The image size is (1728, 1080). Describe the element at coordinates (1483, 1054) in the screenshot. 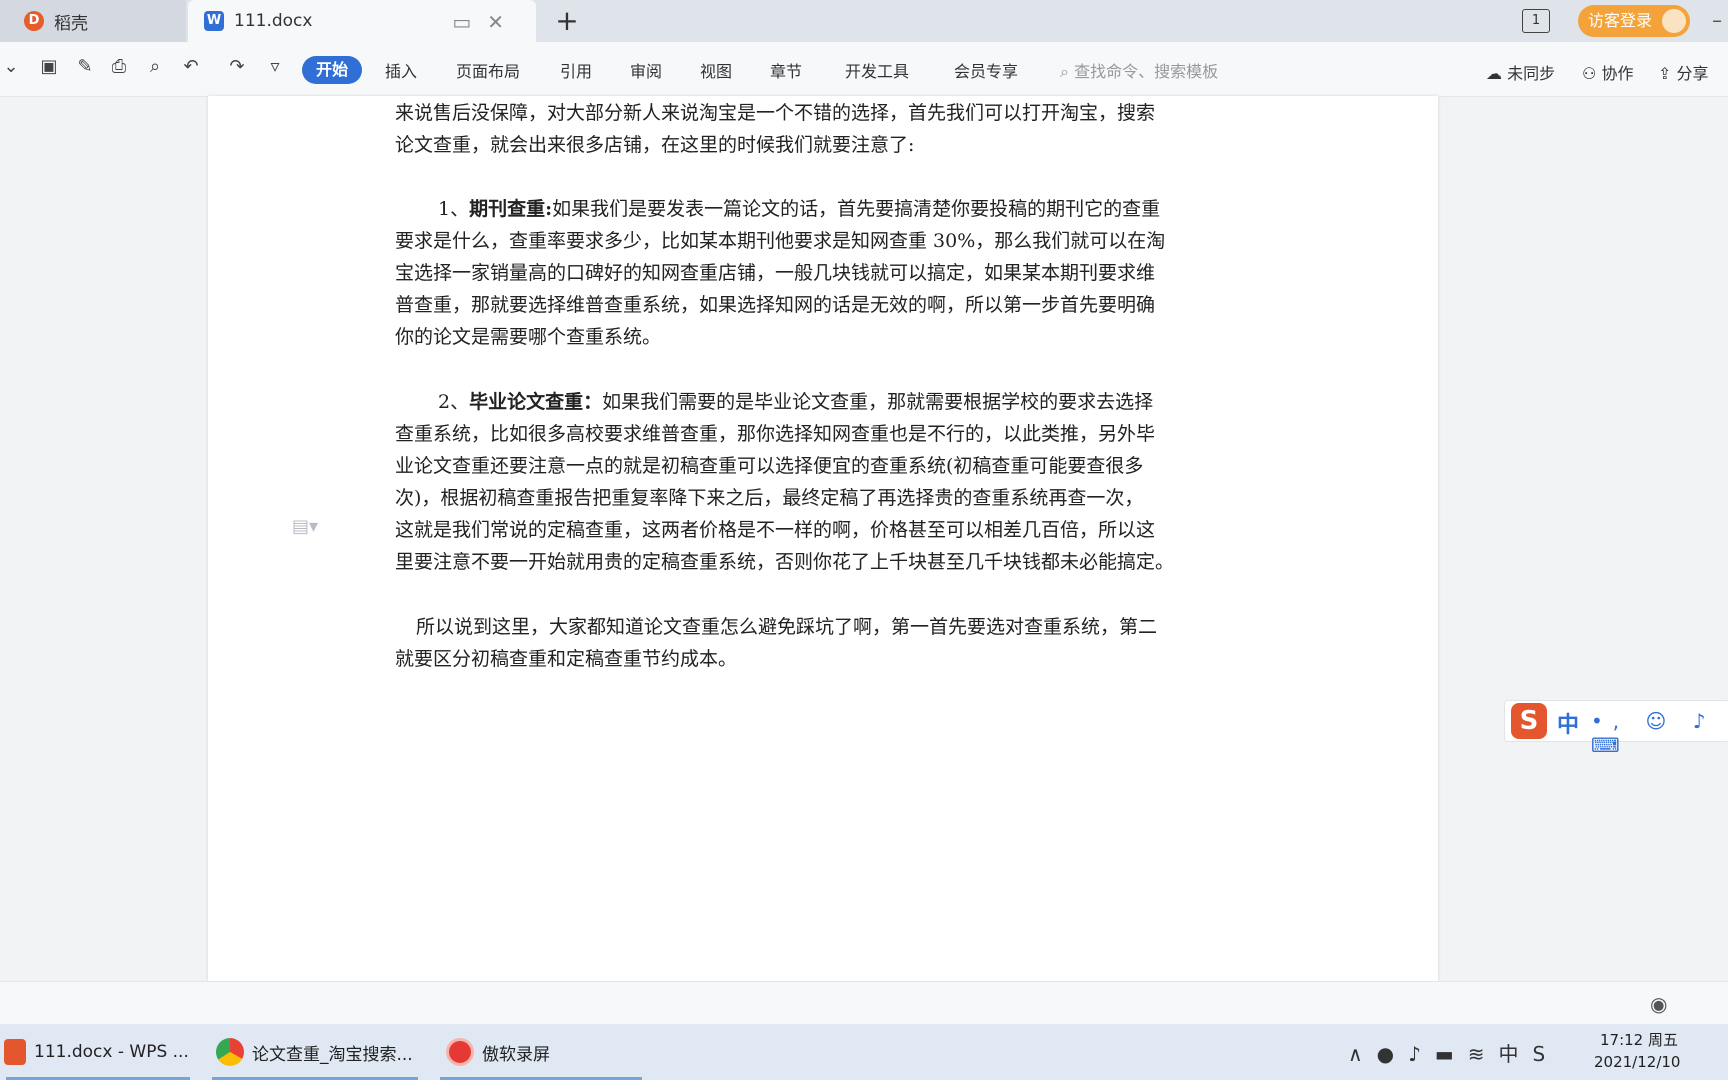

I see `wifi-icon: ≋` at that location.